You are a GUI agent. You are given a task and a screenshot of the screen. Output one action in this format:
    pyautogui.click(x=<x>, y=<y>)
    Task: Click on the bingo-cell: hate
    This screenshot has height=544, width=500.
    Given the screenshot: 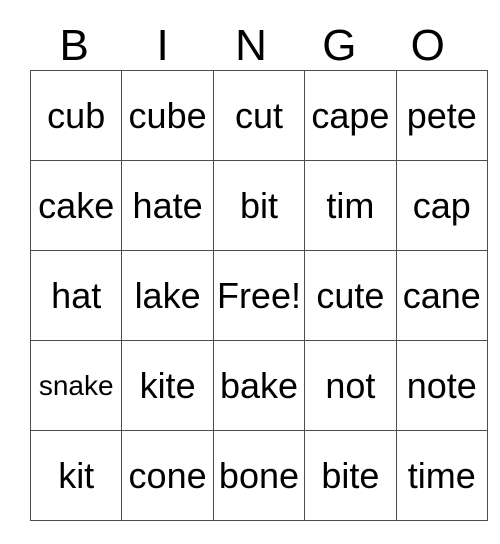 What is the action you would take?
    pyautogui.click(x=167, y=205)
    